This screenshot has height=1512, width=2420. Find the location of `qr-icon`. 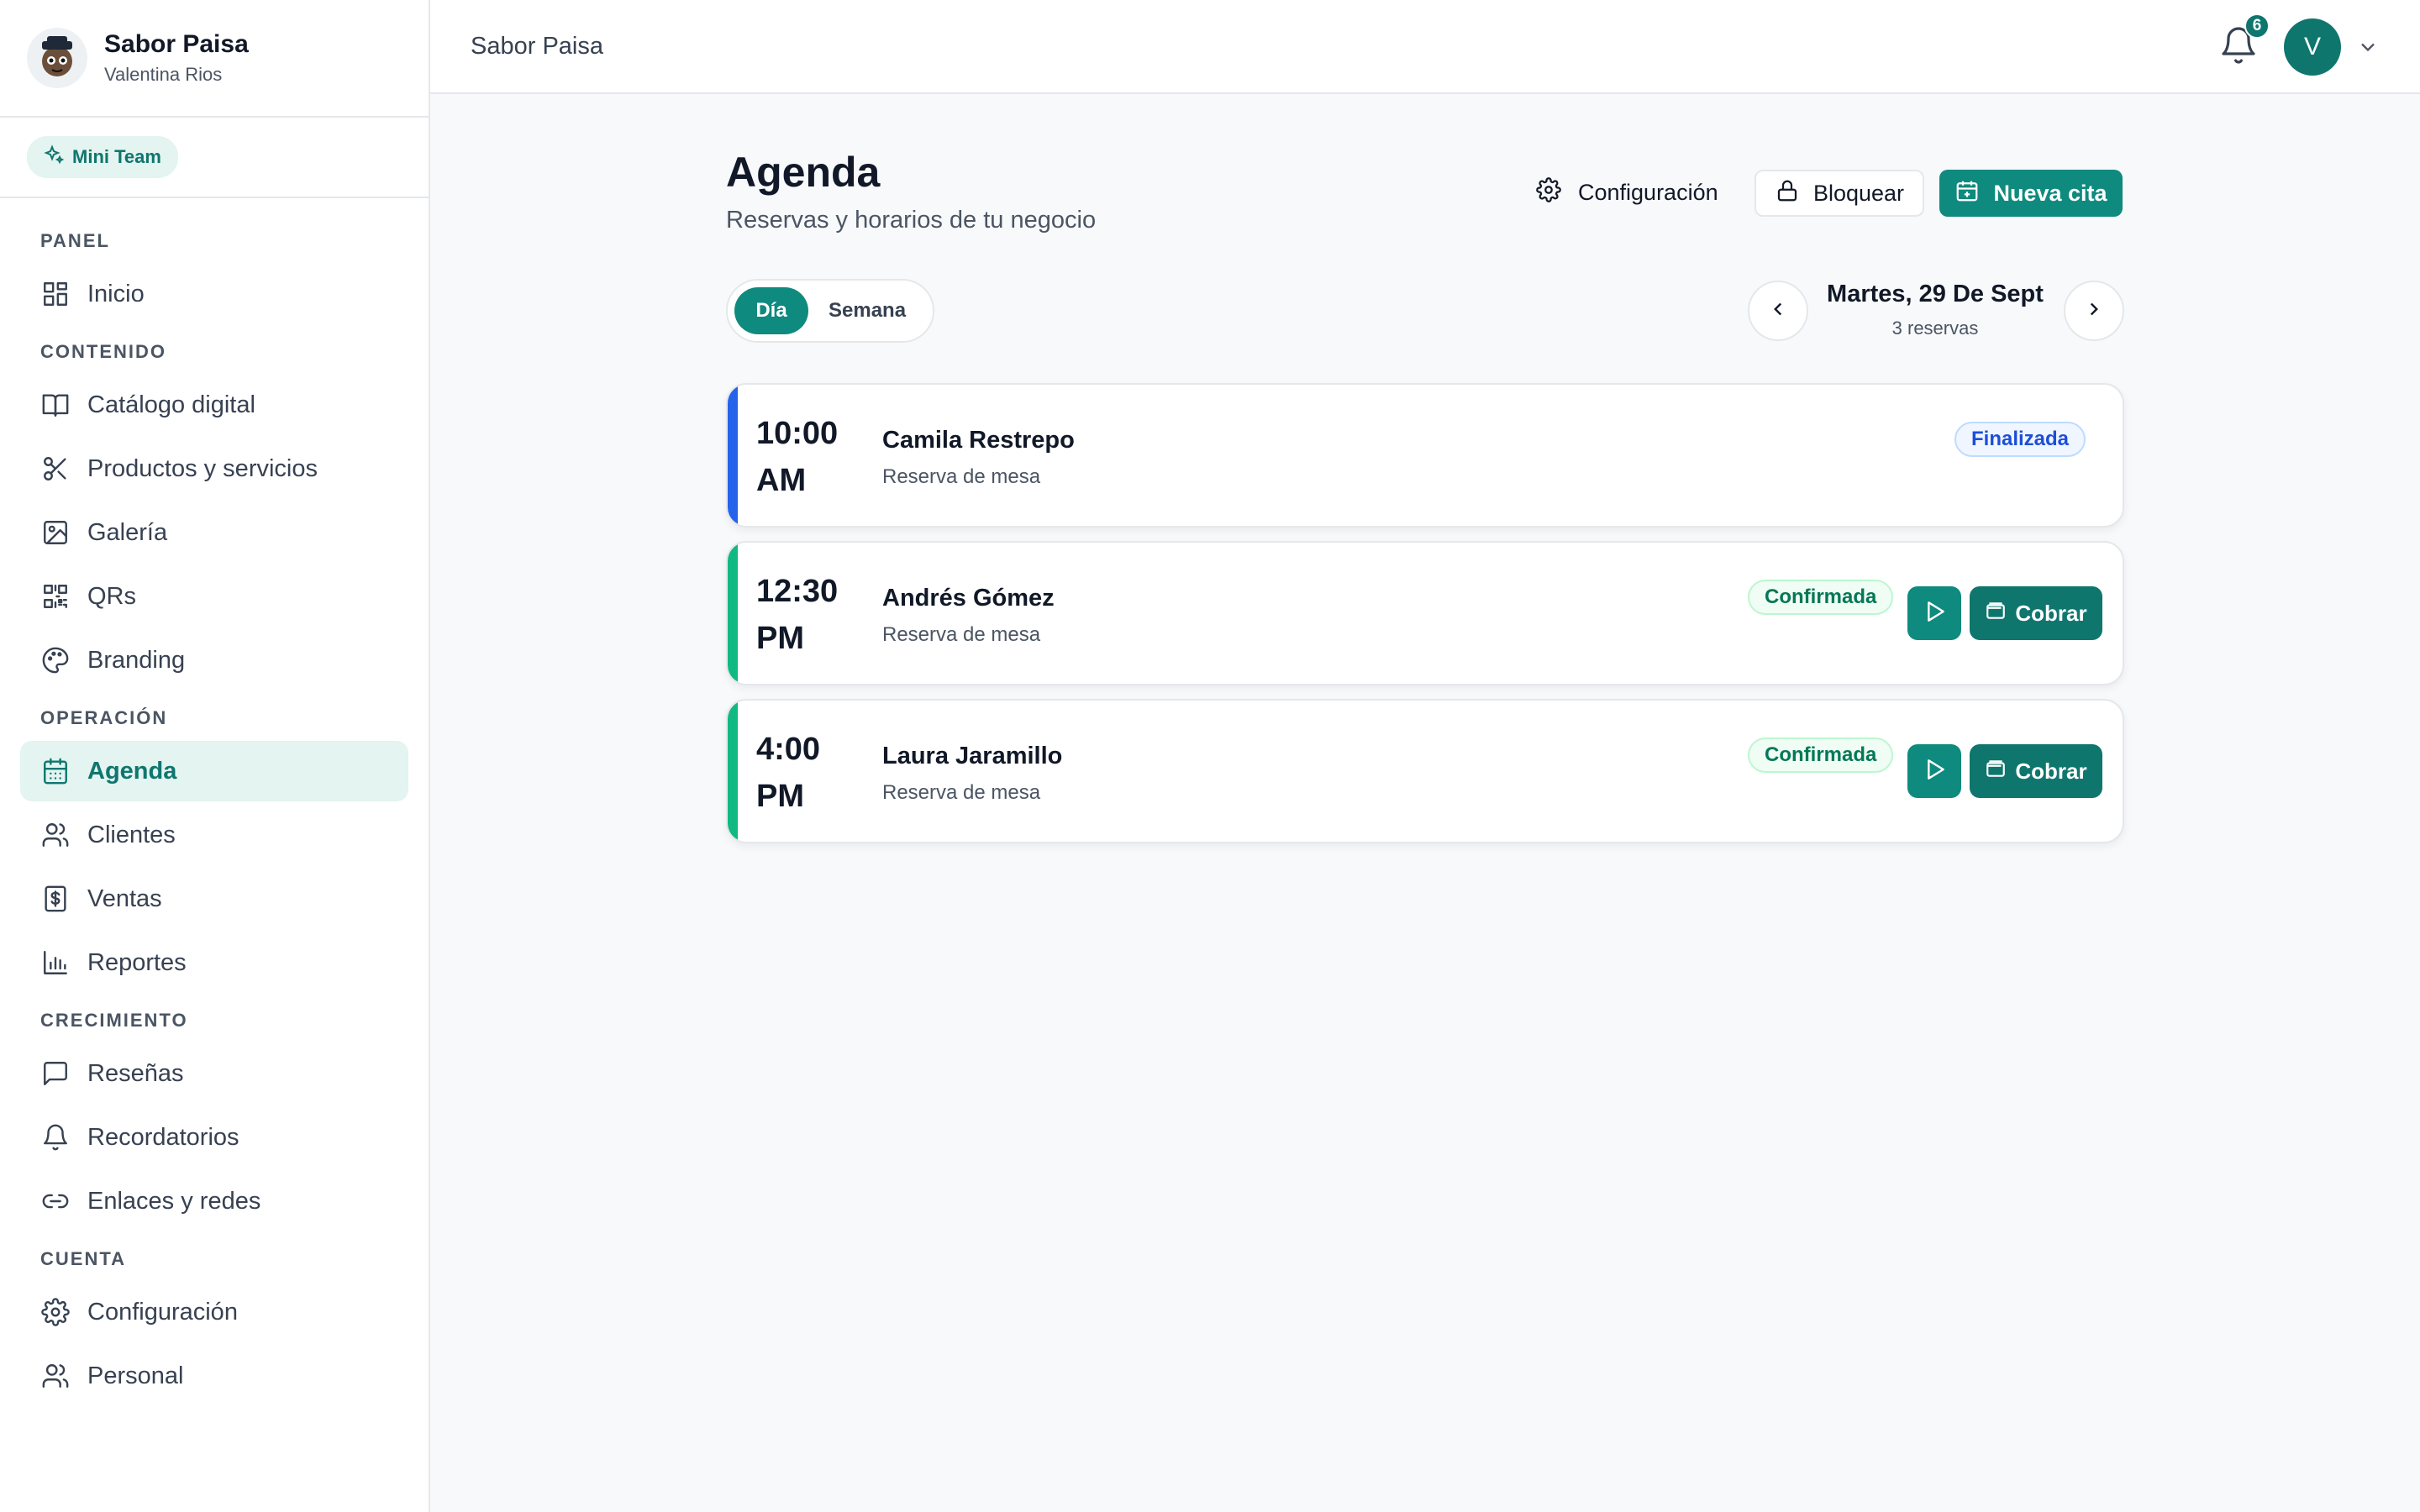

qr-icon is located at coordinates (55, 596).